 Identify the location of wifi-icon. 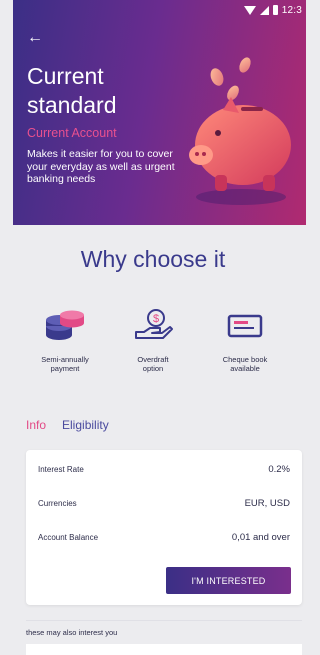
(249, 10).